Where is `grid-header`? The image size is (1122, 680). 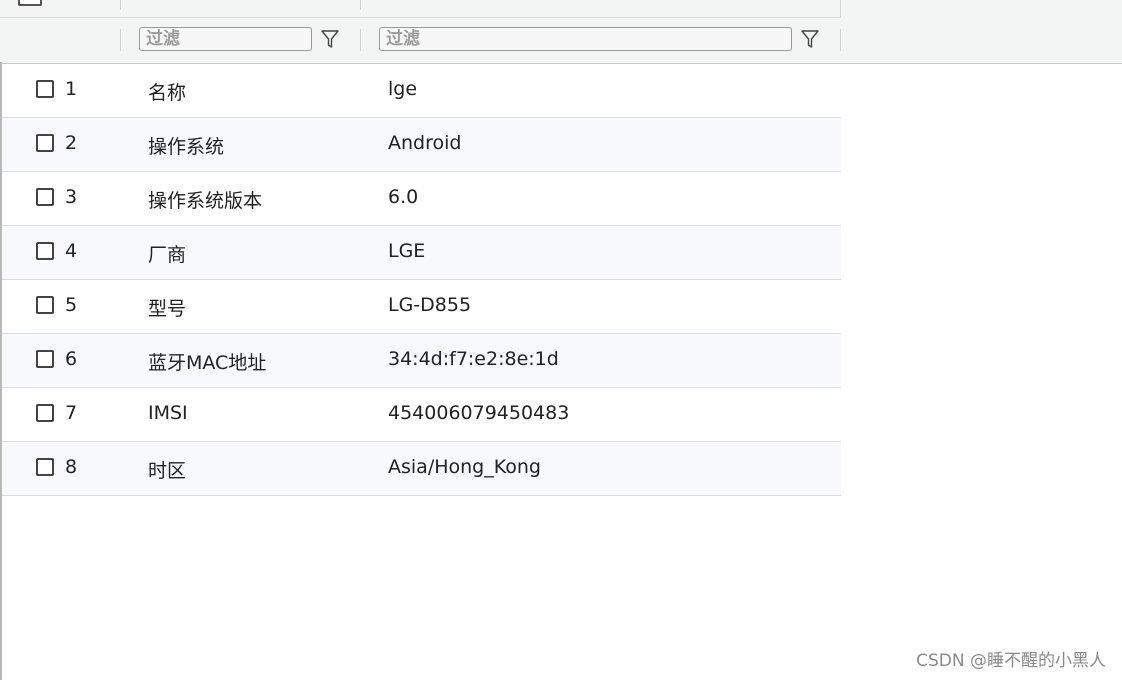 grid-header is located at coordinates (561, 32).